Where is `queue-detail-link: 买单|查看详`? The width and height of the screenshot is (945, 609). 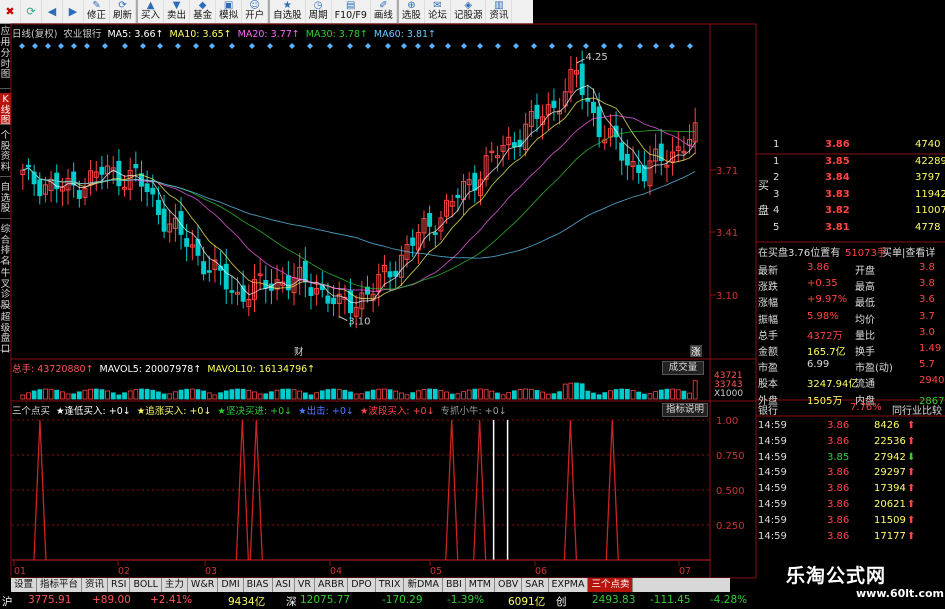 queue-detail-link: 买单|查看详 is located at coordinates (908, 251).